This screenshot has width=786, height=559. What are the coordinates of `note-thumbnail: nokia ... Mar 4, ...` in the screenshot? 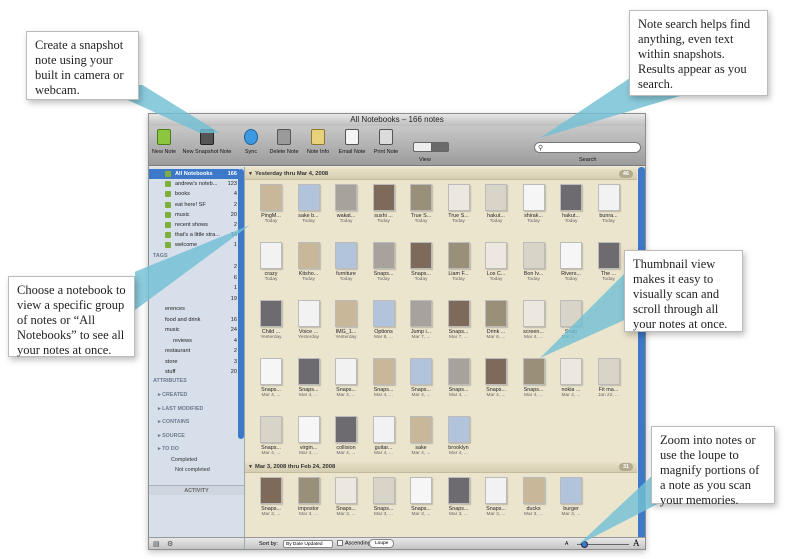 It's located at (571, 381).